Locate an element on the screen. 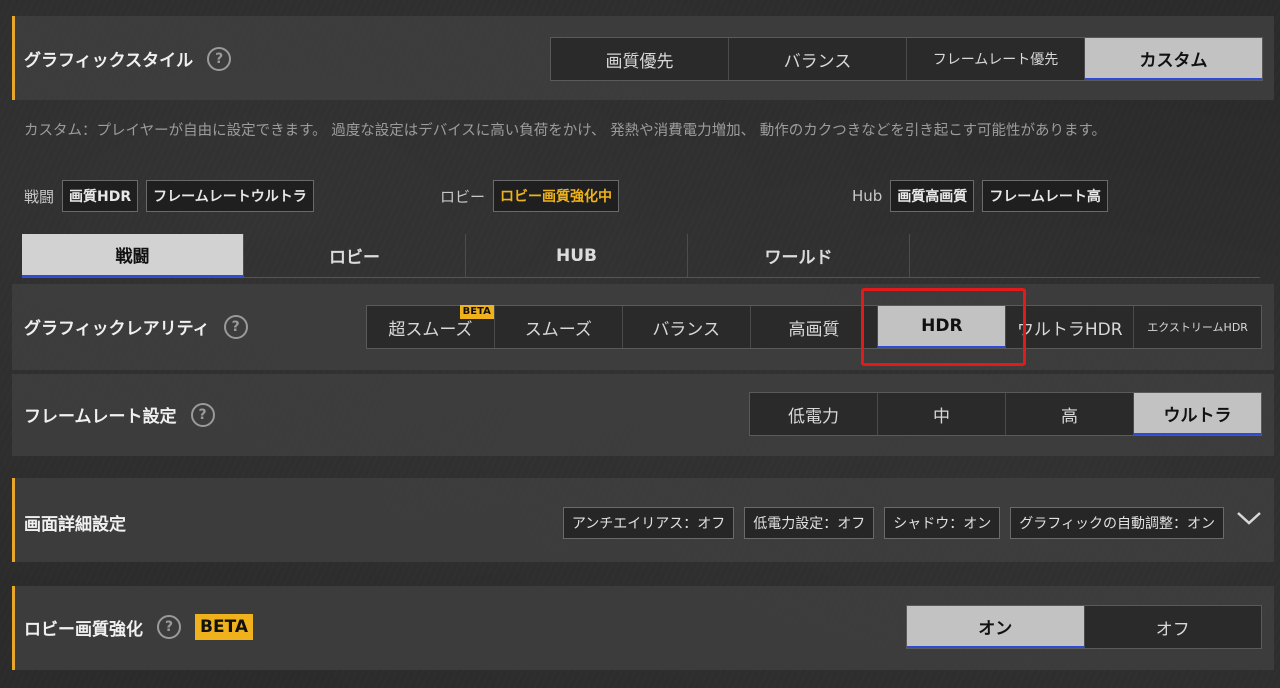 The width and height of the screenshot is (1280, 688). lobby-enhance-toggle: オン オフ is located at coordinates (1084, 627).